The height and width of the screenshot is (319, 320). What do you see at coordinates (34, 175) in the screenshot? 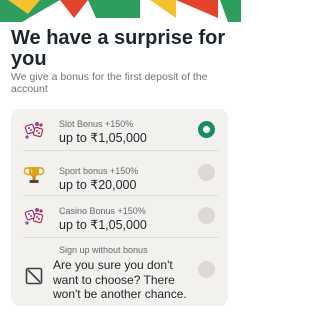
I see `trophy-icon` at bounding box center [34, 175].